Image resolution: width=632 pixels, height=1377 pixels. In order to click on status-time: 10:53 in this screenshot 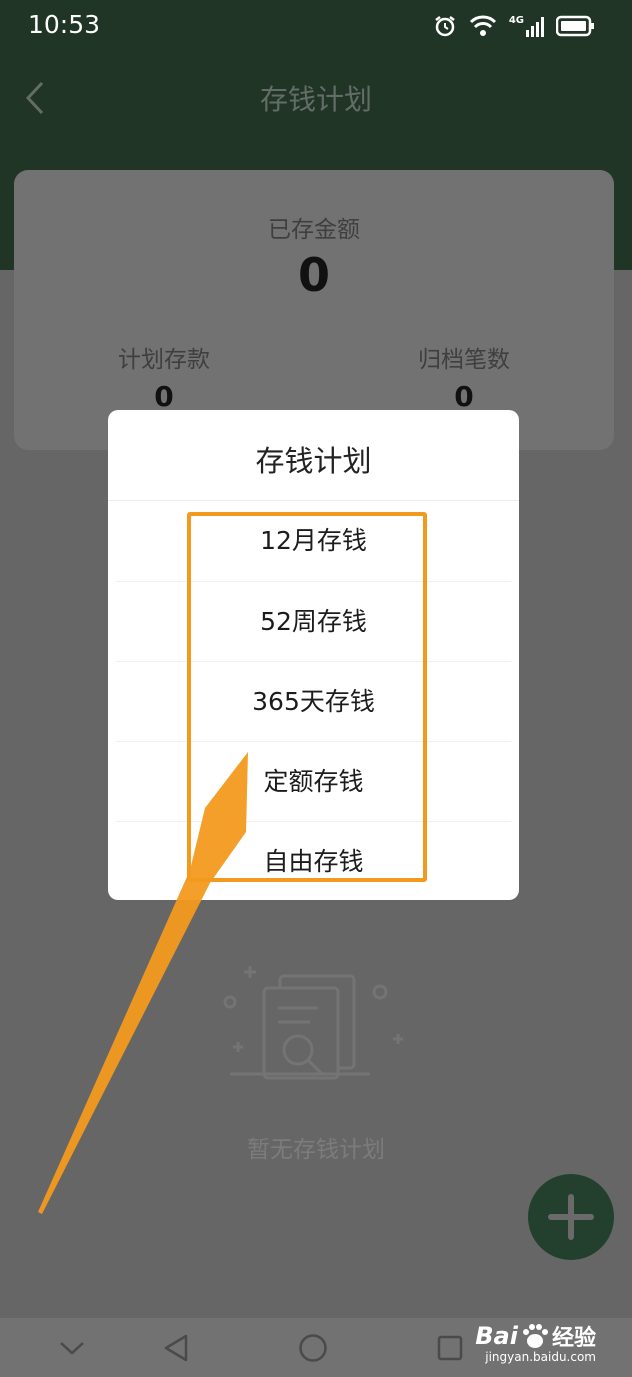, I will do `click(64, 24)`.